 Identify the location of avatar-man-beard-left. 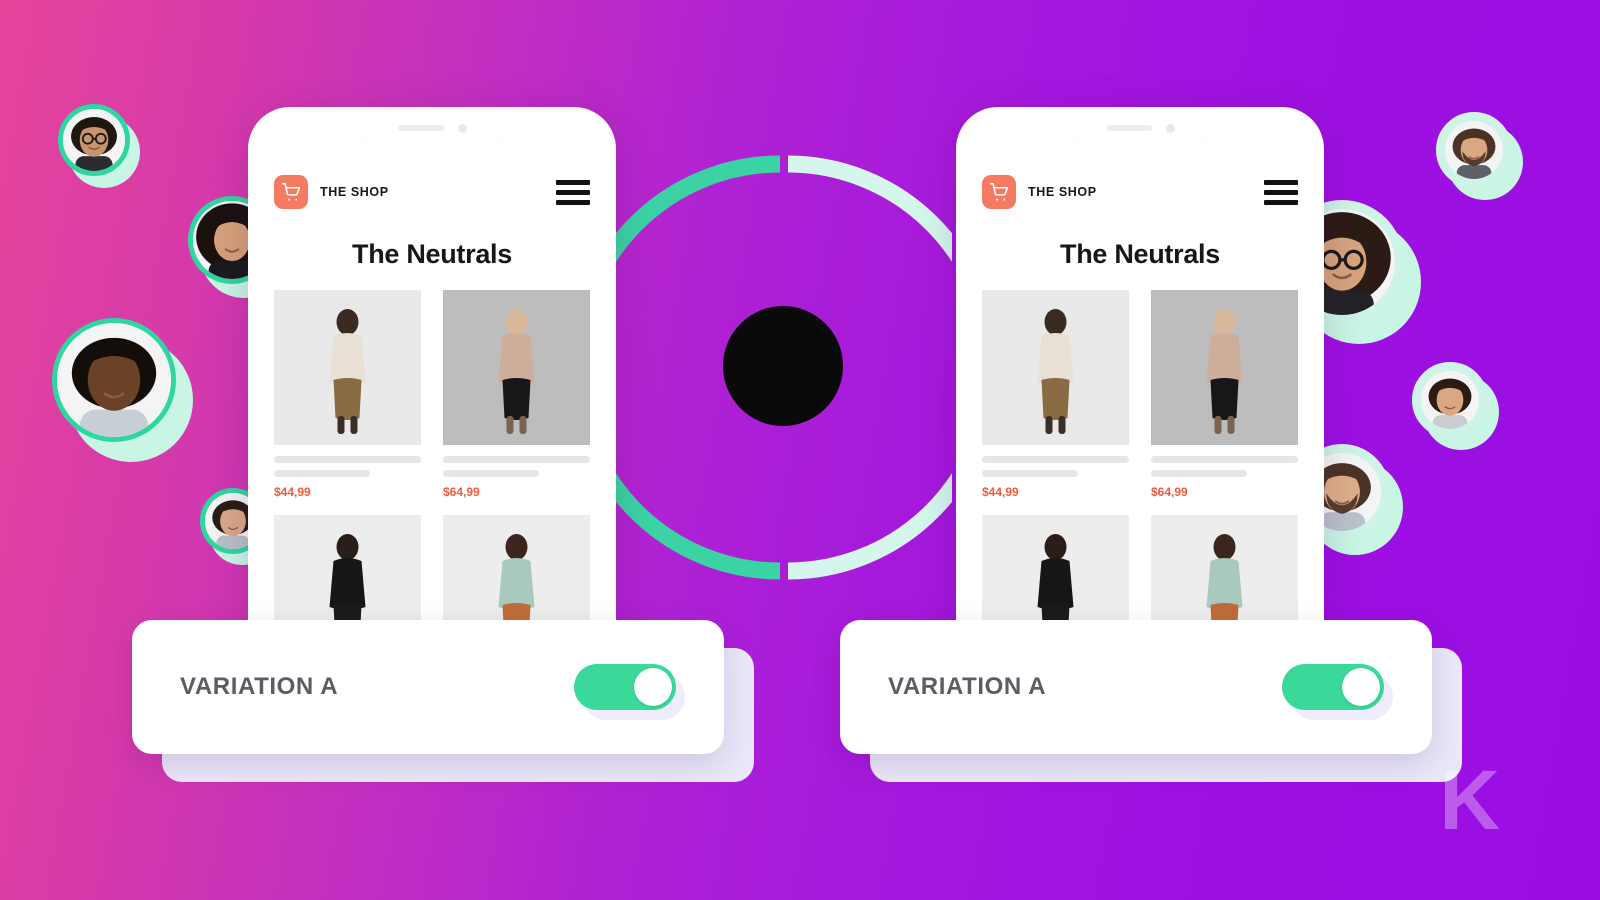
(1479, 156).